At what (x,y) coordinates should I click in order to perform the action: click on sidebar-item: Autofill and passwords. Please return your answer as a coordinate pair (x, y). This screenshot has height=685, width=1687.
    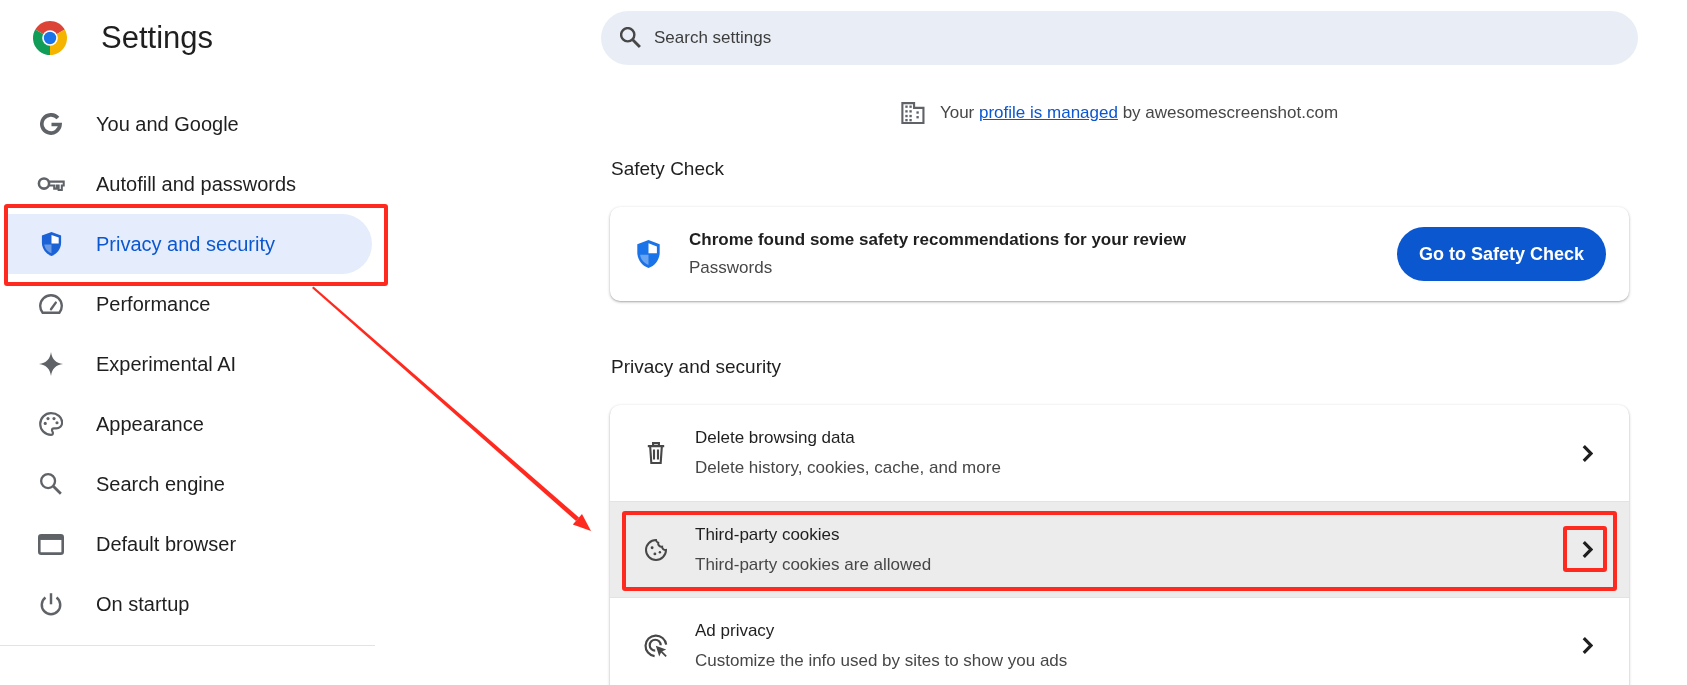
    Looking at the image, I should click on (190, 184).